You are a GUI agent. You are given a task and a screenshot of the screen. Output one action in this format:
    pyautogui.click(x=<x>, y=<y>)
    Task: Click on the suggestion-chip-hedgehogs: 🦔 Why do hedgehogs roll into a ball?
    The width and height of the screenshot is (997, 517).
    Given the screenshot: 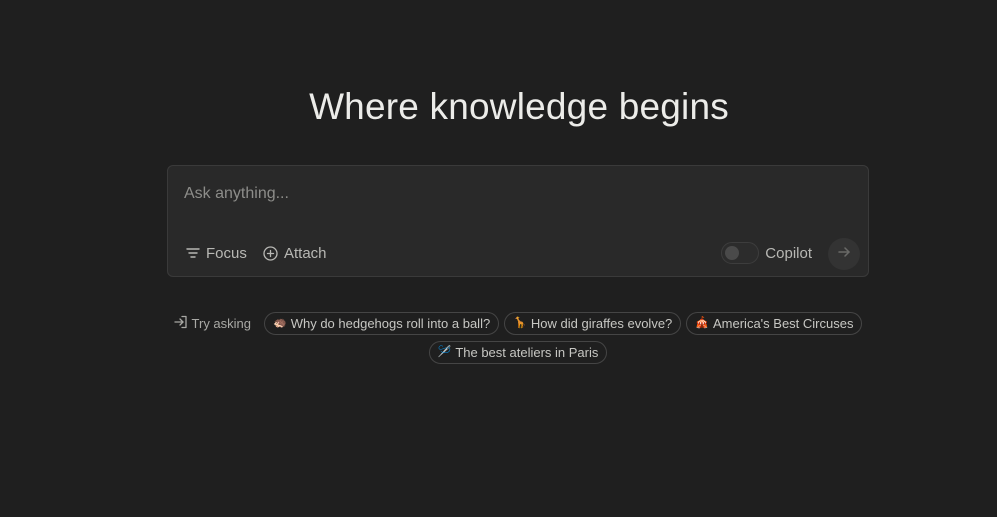 What is the action you would take?
    pyautogui.click(x=382, y=323)
    